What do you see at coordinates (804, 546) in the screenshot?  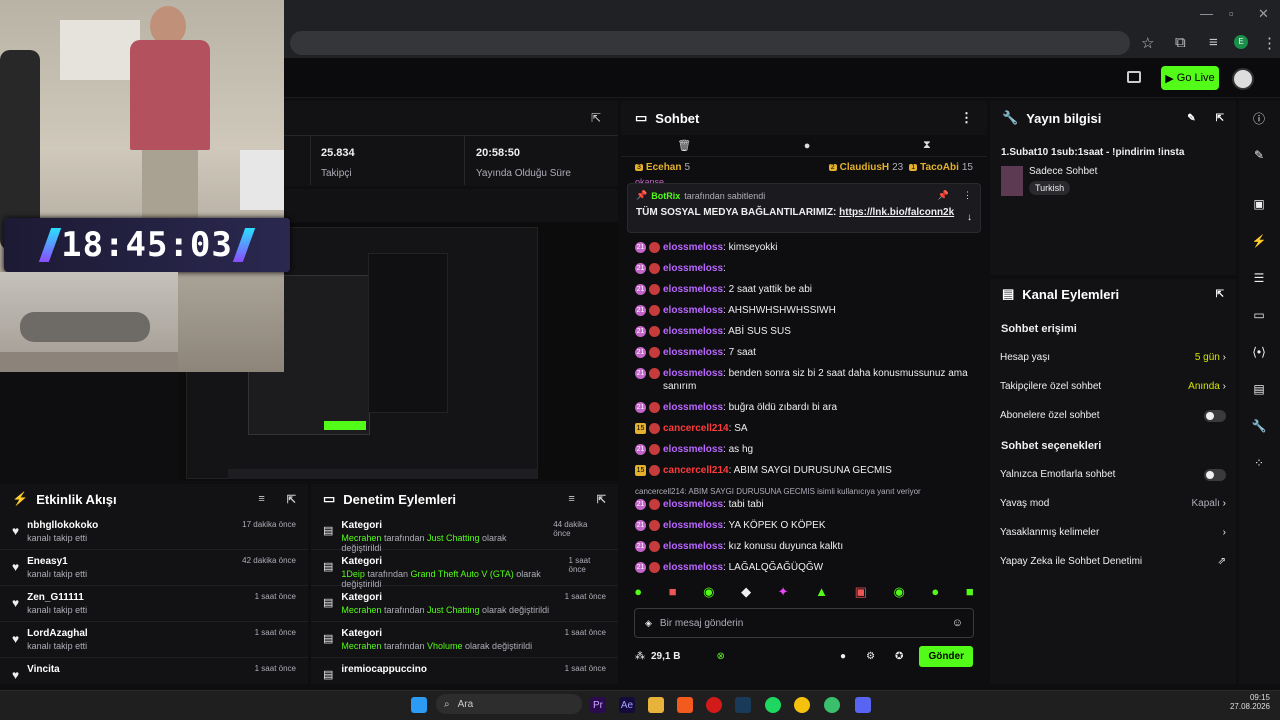 I see `chat-message: 21 elossmeloss: kız konusu duyunca kalktı` at bounding box center [804, 546].